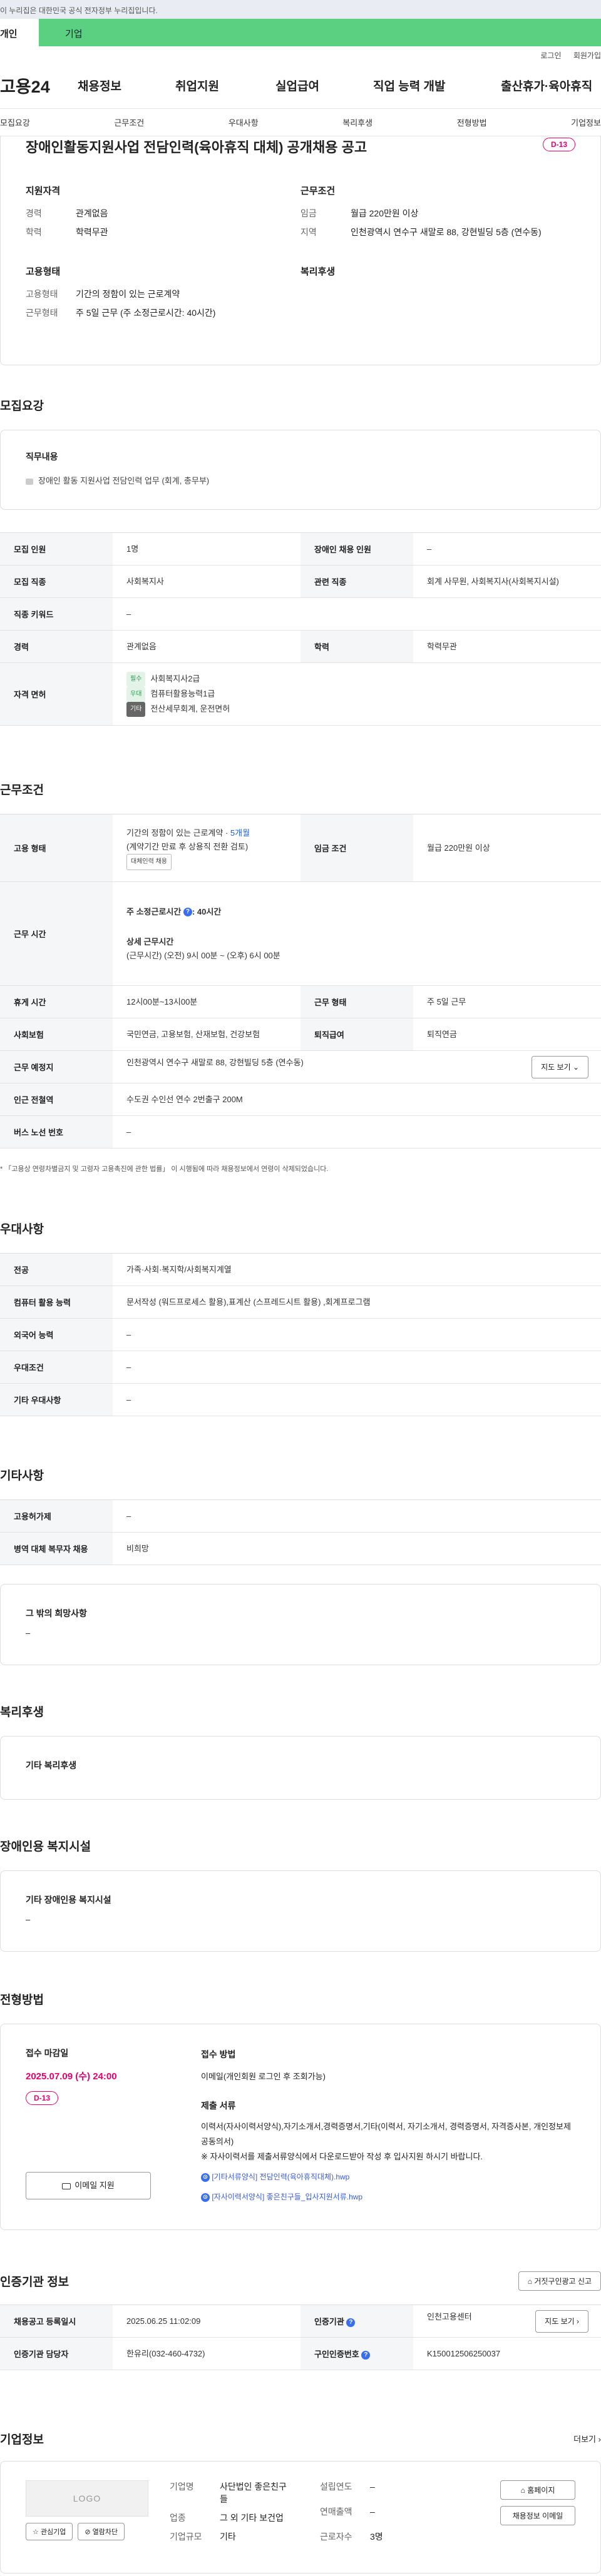 This screenshot has width=601, height=2576. I want to click on size-value: 기타, so click(228, 2537).